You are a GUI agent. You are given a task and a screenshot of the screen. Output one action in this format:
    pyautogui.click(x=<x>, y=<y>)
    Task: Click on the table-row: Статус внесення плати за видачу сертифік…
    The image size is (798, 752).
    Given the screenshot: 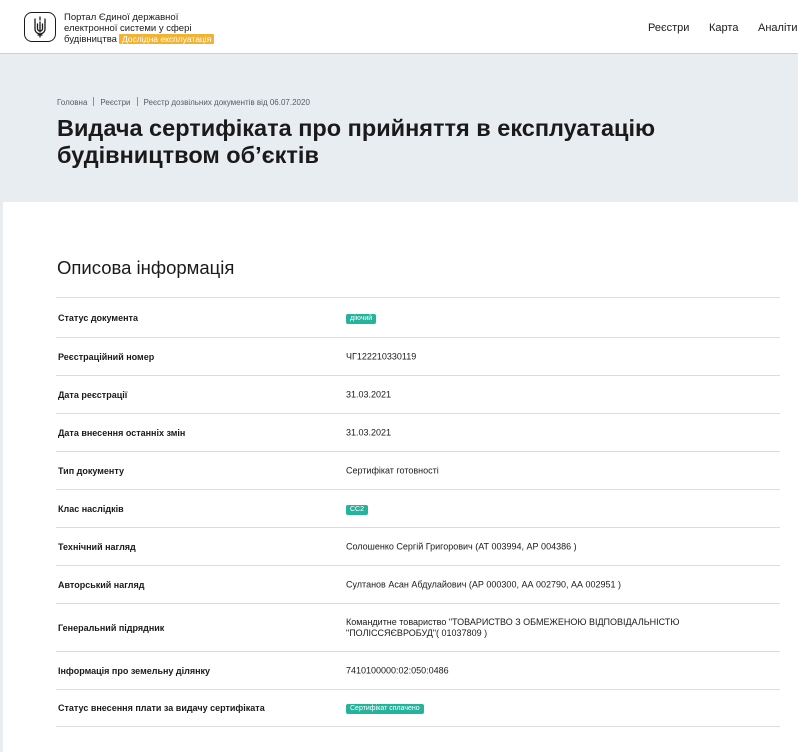 What is the action you would take?
    pyautogui.click(x=418, y=708)
    